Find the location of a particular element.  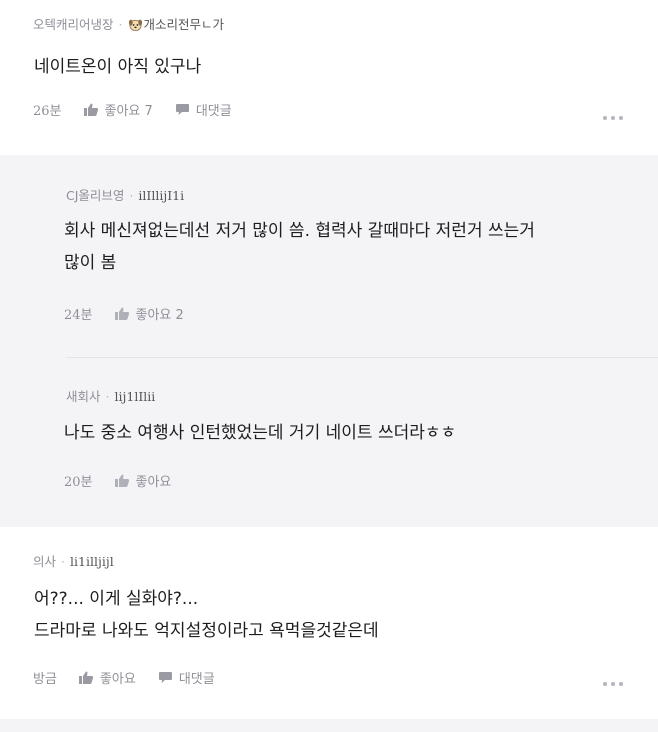

comment-header: 오텍캐리어냉장 · 개소리전무ㄴ가 is located at coordinates (128, 23).